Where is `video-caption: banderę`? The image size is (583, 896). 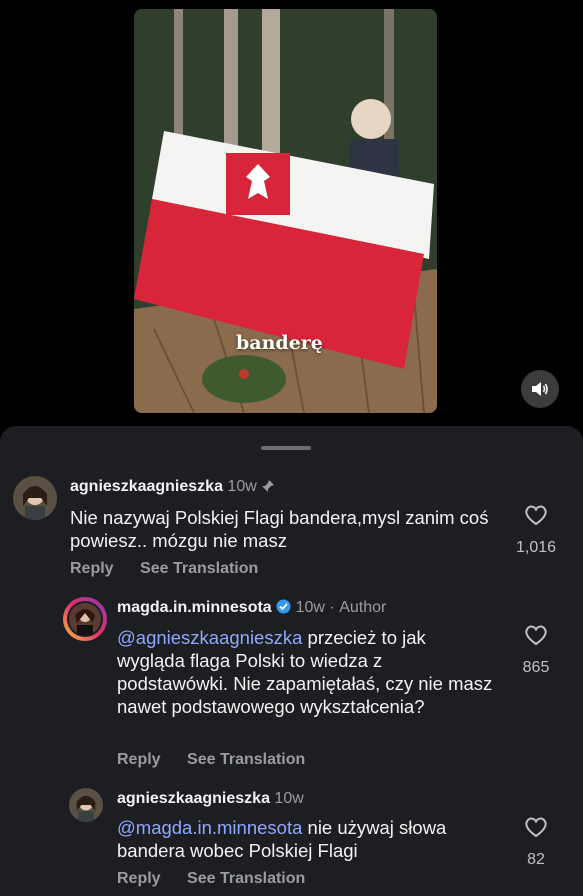 video-caption: banderę is located at coordinates (279, 343).